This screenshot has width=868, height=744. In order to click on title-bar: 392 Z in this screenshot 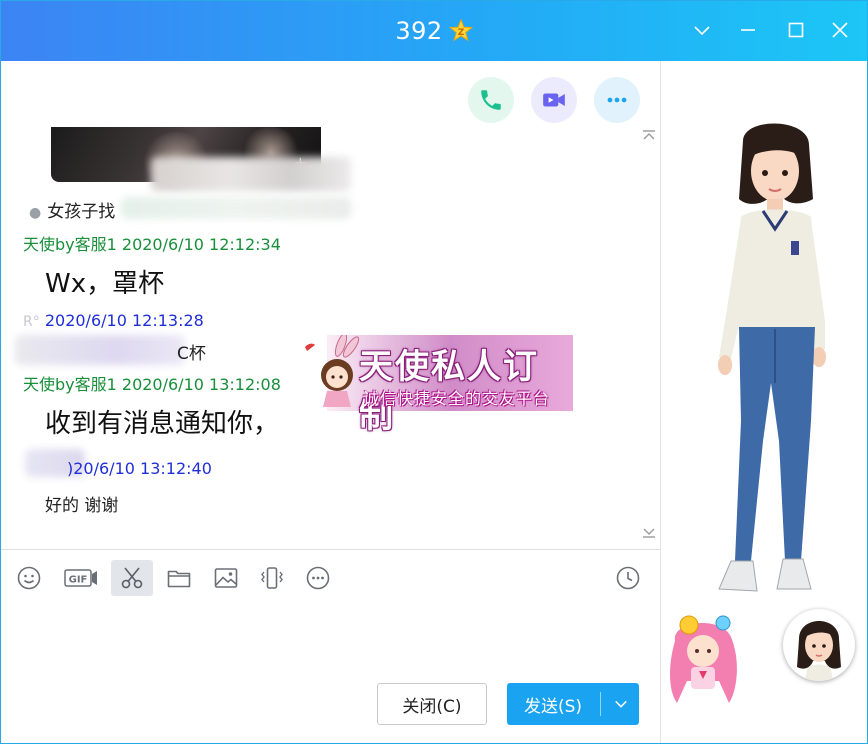, I will do `click(434, 31)`.